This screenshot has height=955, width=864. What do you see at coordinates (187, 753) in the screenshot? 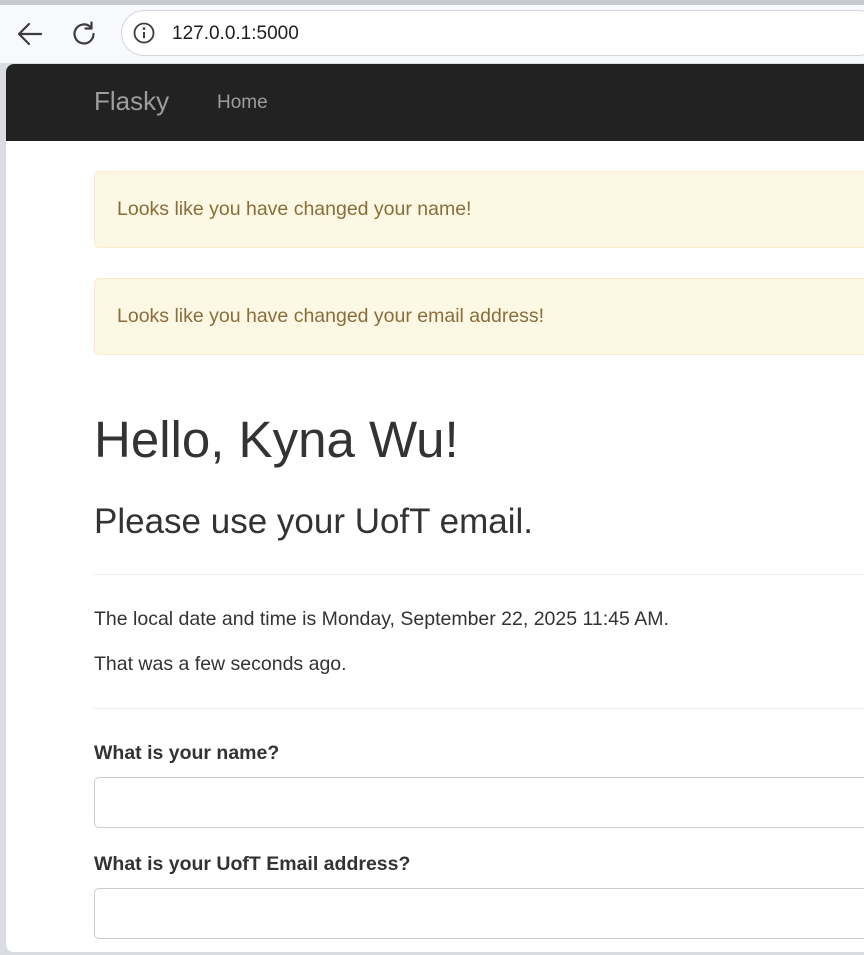
I see `name-label: What is your name?` at bounding box center [187, 753].